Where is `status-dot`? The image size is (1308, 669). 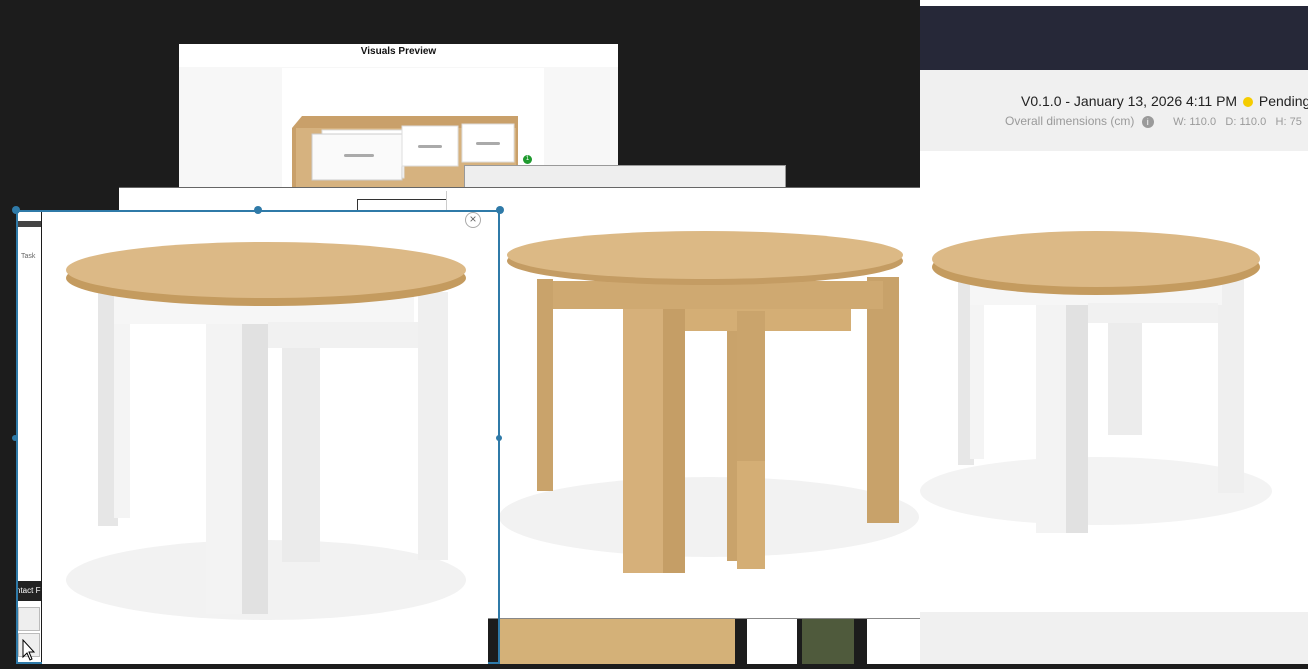
status-dot is located at coordinates (1248, 102).